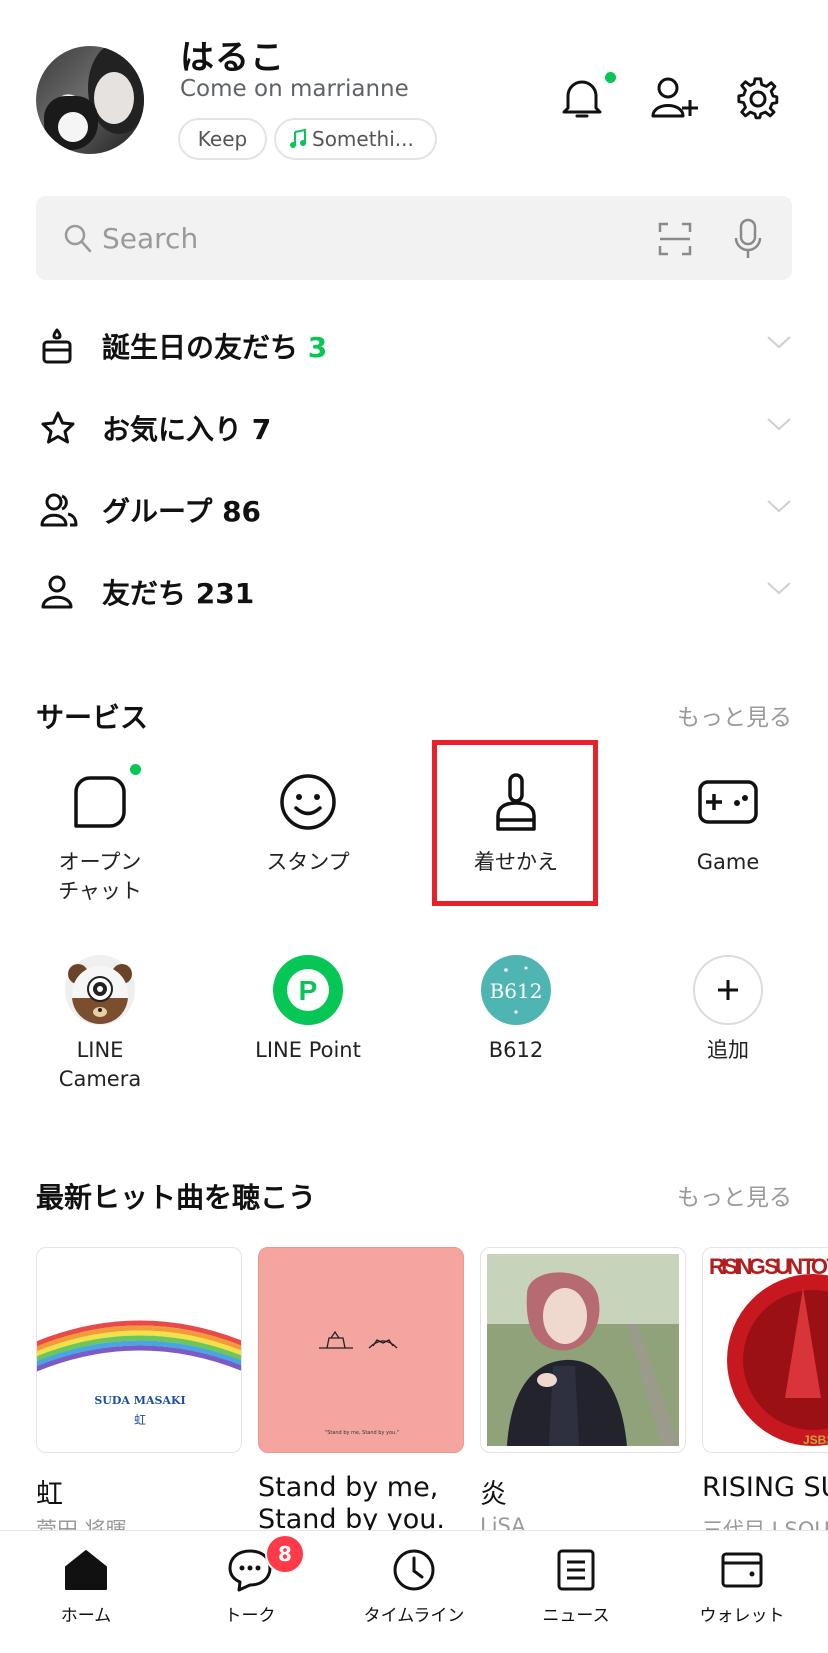  Describe the element at coordinates (308, 862) in the screenshot. I see `service-label: スタンプ` at that location.